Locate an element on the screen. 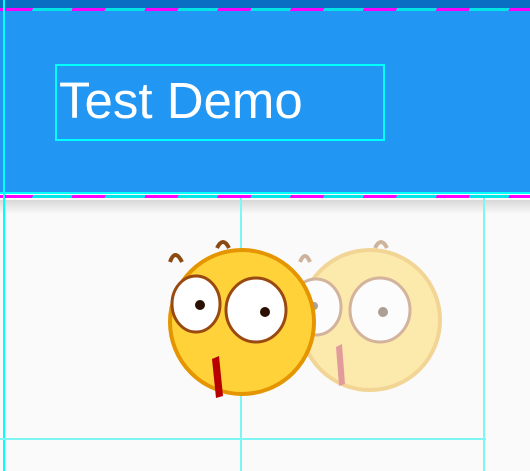 The width and height of the screenshot is (530, 471). layout-bound-bottom is located at coordinates (243, 439).